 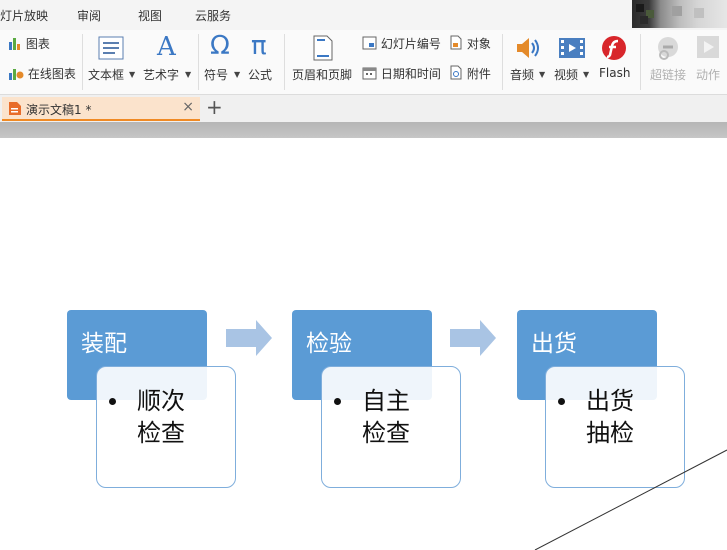 What do you see at coordinates (708, 75) in the screenshot?
I see `action-label: 动作` at bounding box center [708, 75].